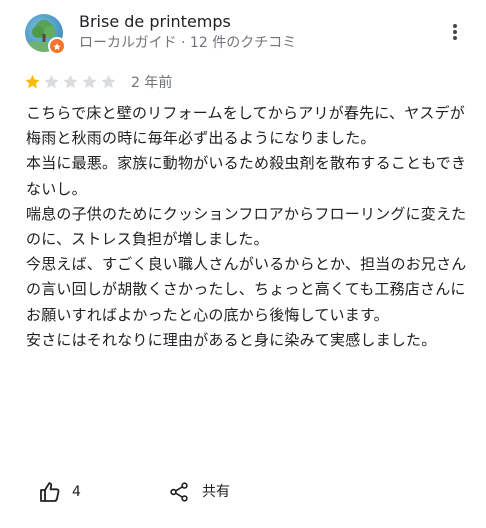 This screenshot has width=486, height=528. Describe the element at coordinates (188, 43) in the screenshot. I see `author-meta: ローカルガイド · 12 件のクチコミ` at that location.